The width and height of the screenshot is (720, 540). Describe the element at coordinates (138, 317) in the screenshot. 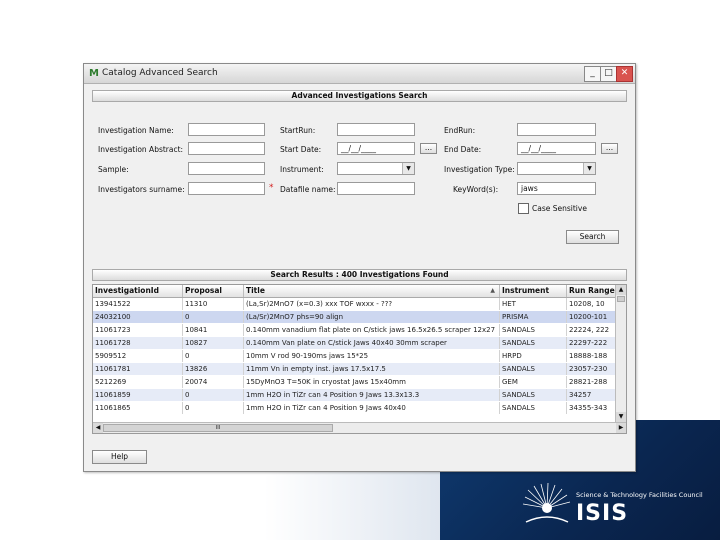

I see `cell-investigation-id: 24032100` at that location.